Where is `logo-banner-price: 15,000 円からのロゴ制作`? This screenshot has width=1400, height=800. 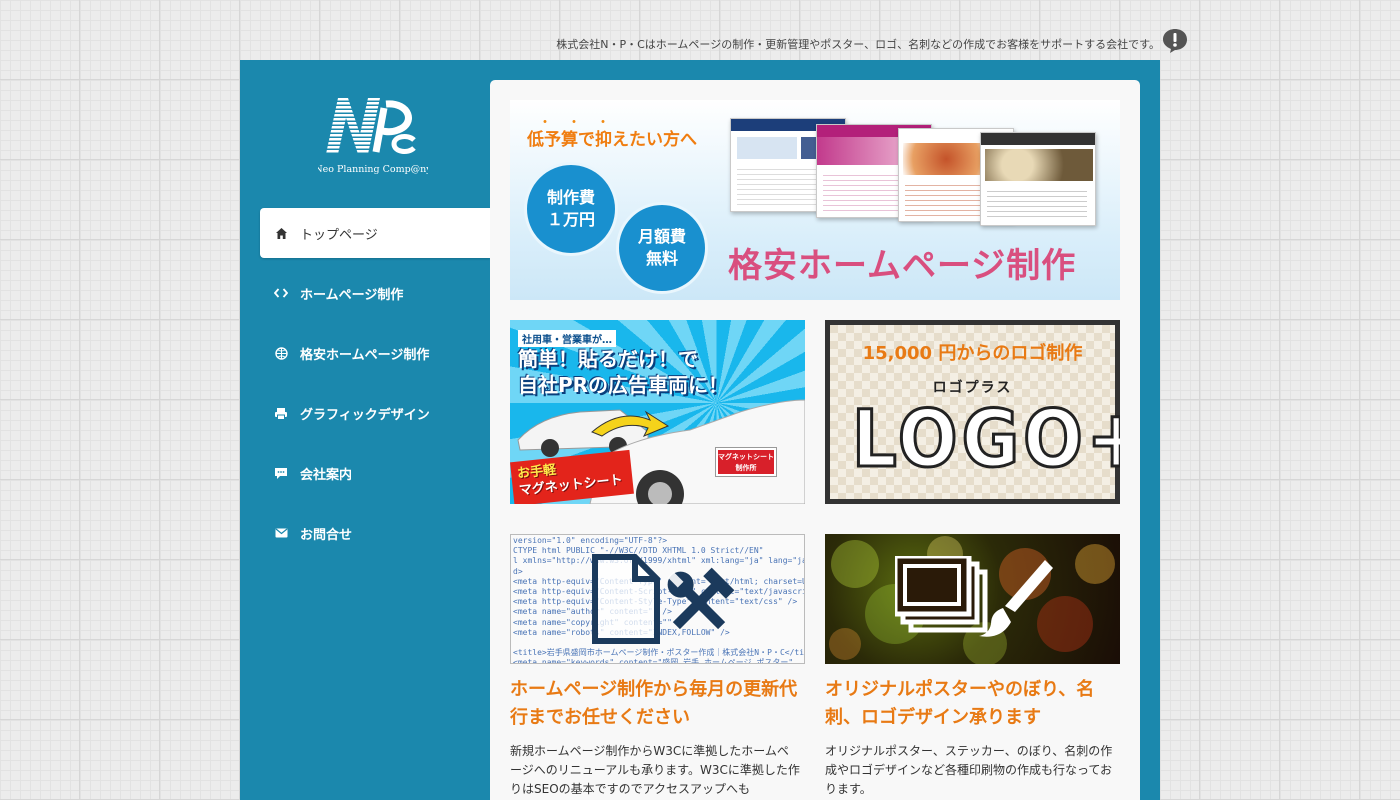
logo-banner-price: 15,000 円からのロゴ制作 is located at coordinates (972, 353).